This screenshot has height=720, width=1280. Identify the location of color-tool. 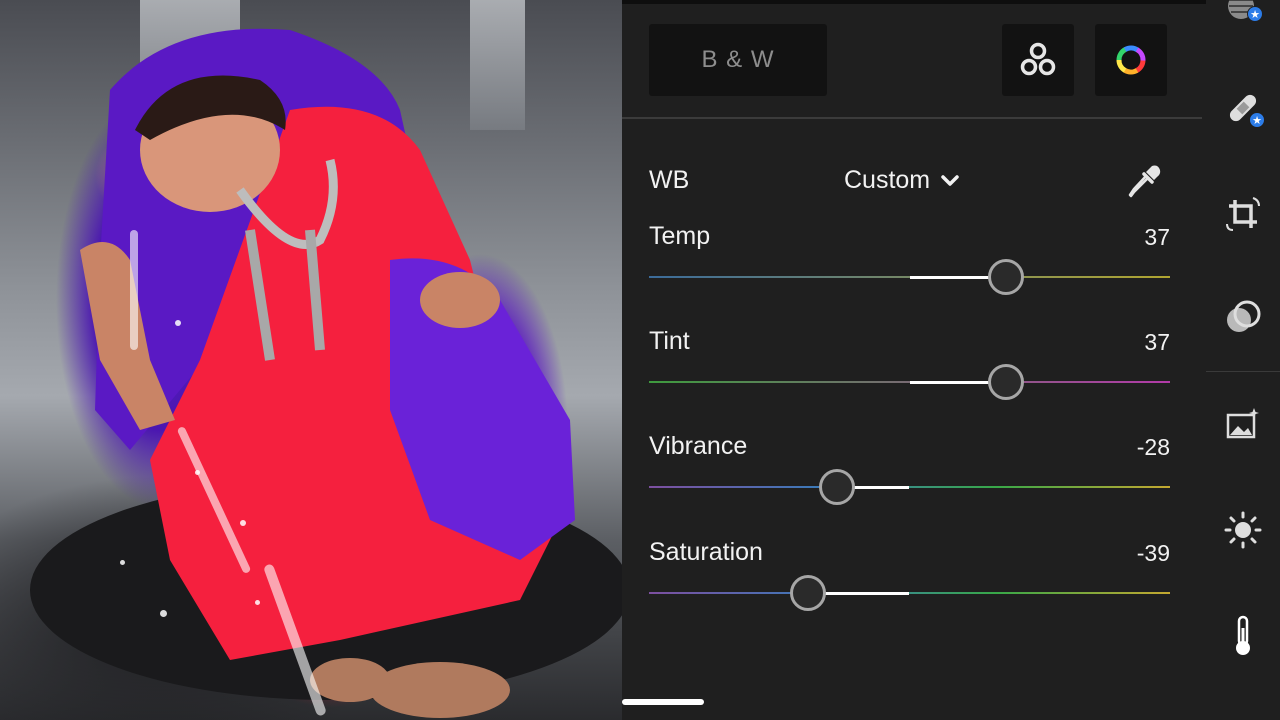
(1243, 634).